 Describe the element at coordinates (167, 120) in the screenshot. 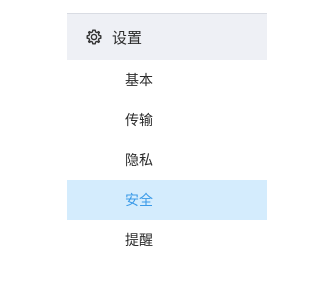

I see `menu-item-transfer: 传输` at that location.